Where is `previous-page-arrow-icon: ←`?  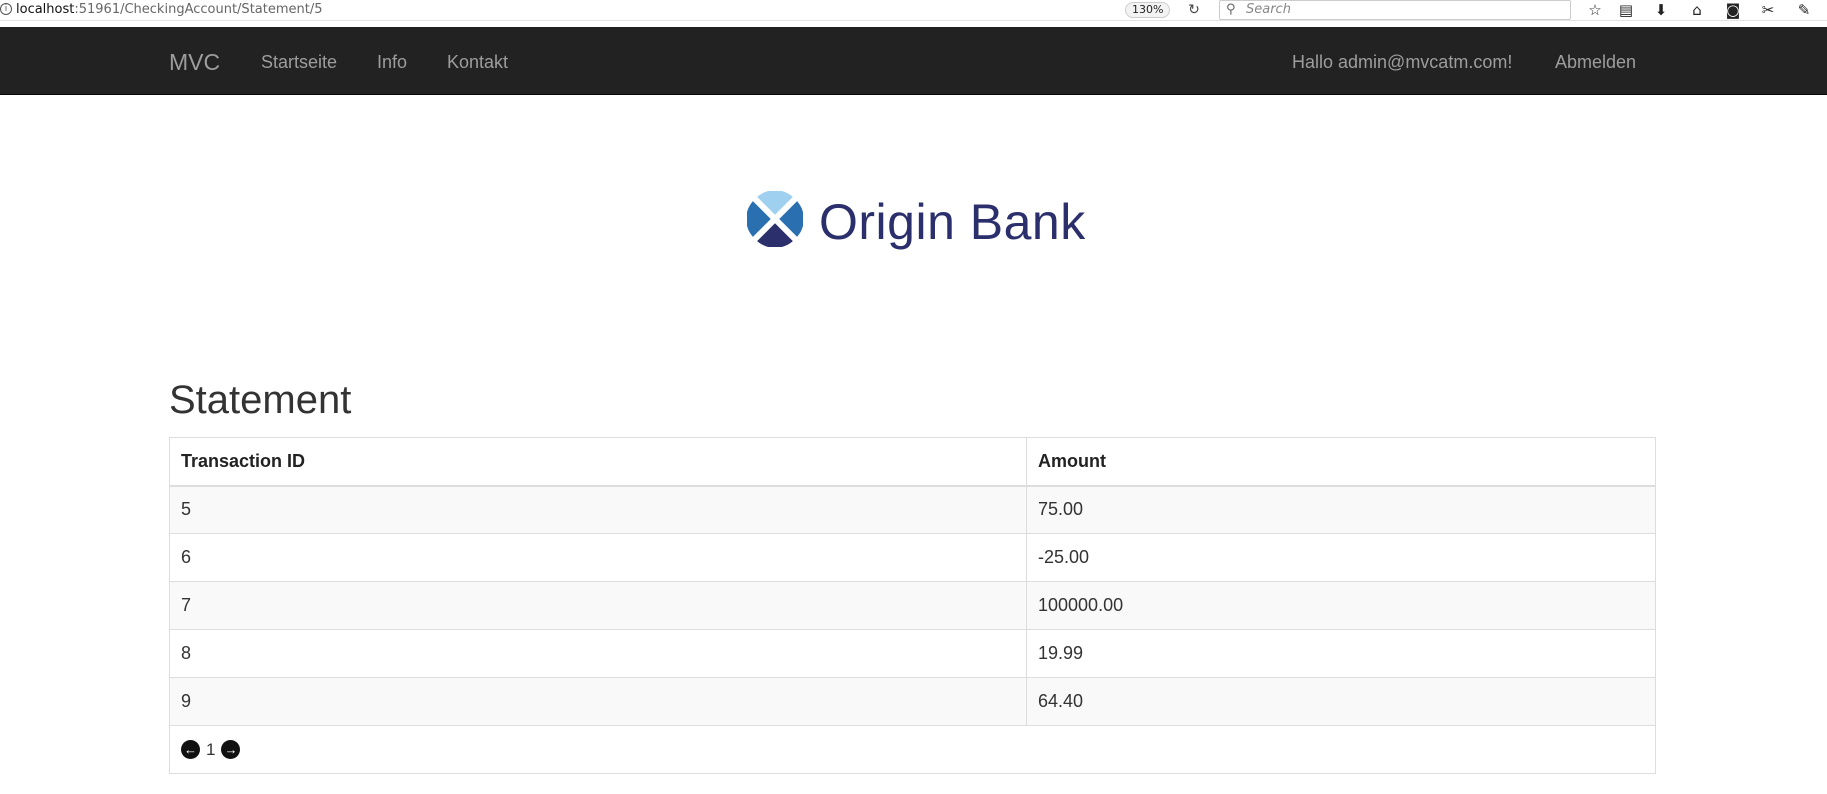
previous-page-arrow-icon: ← is located at coordinates (190, 749).